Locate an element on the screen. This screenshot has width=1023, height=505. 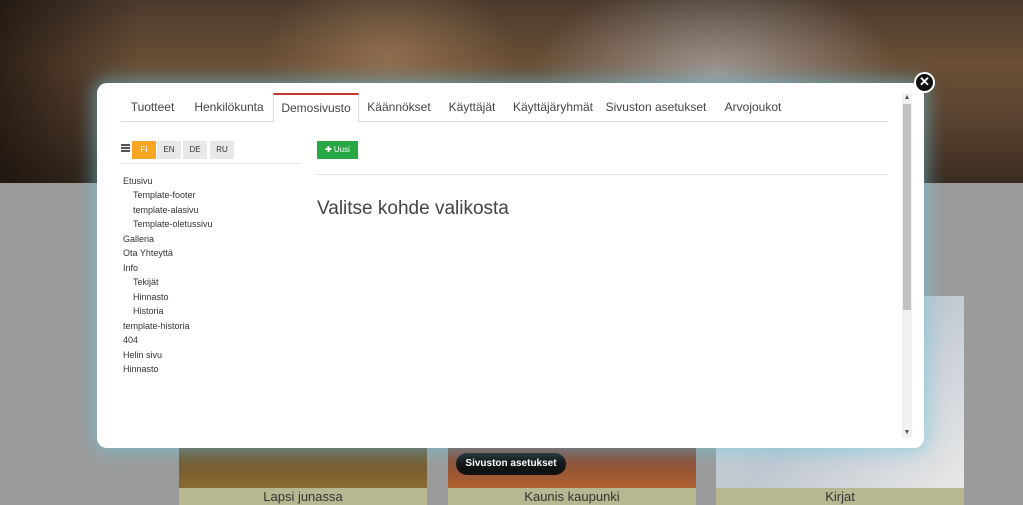
tree-item: Galleria is located at coordinates (138, 239).